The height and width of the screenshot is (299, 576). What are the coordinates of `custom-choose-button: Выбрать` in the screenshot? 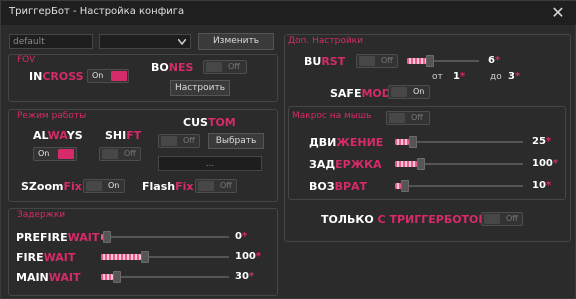 It's located at (236, 141).